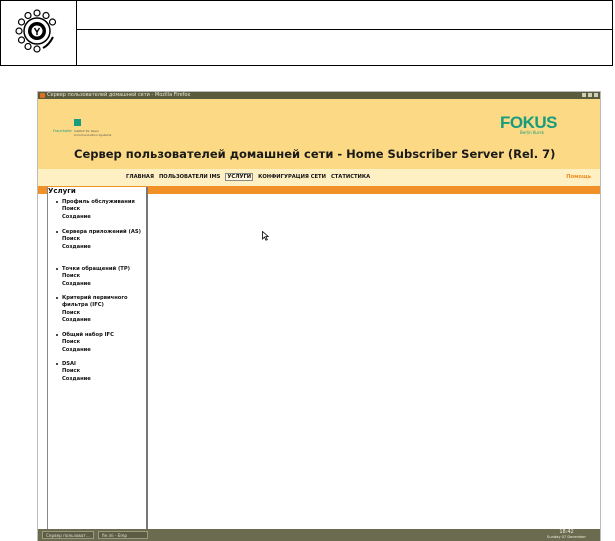  Describe the element at coordinates (77, 122) in the screenshot. I see `fraunhofer-mark-icon` at that location.